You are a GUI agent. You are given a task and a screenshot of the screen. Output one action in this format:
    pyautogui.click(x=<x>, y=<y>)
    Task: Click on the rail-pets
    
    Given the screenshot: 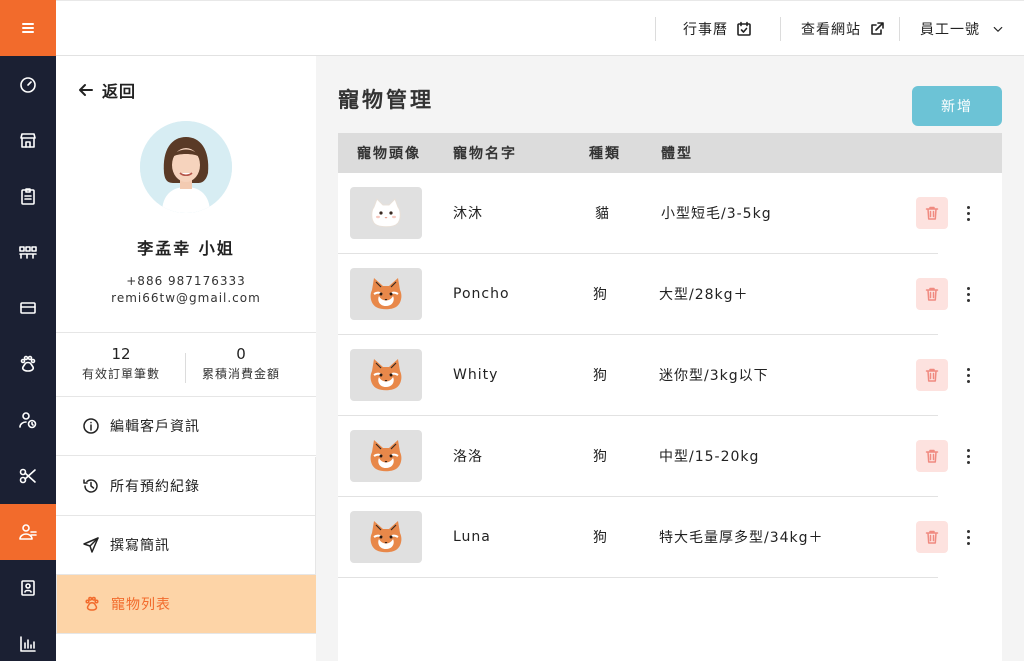 What is the action you would take?
    pyautogui.click(x=28, y=364)
    